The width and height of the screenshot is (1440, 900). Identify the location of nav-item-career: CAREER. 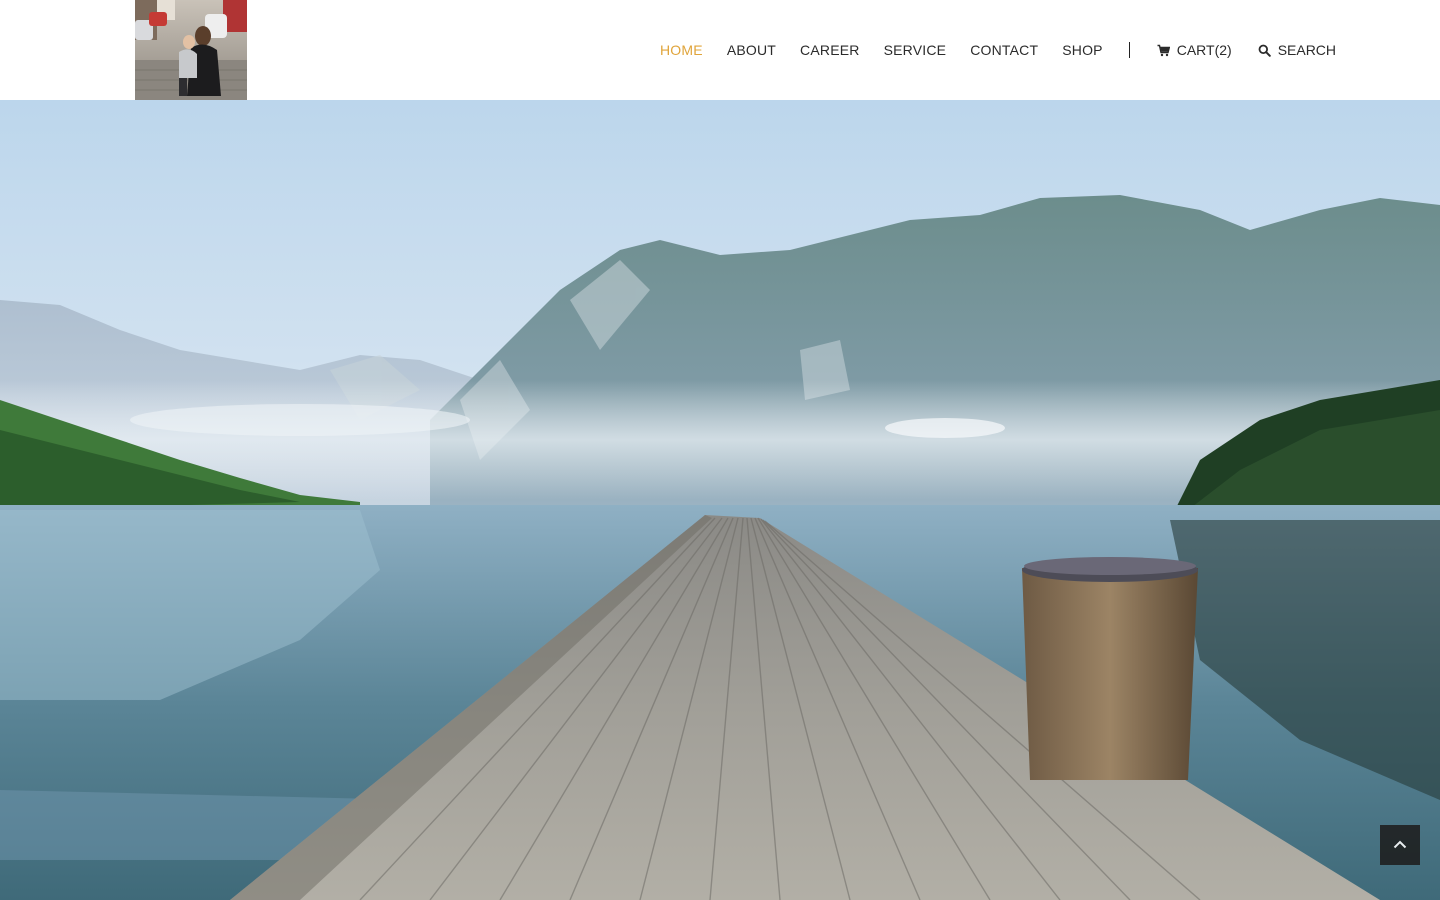
(830, 50).